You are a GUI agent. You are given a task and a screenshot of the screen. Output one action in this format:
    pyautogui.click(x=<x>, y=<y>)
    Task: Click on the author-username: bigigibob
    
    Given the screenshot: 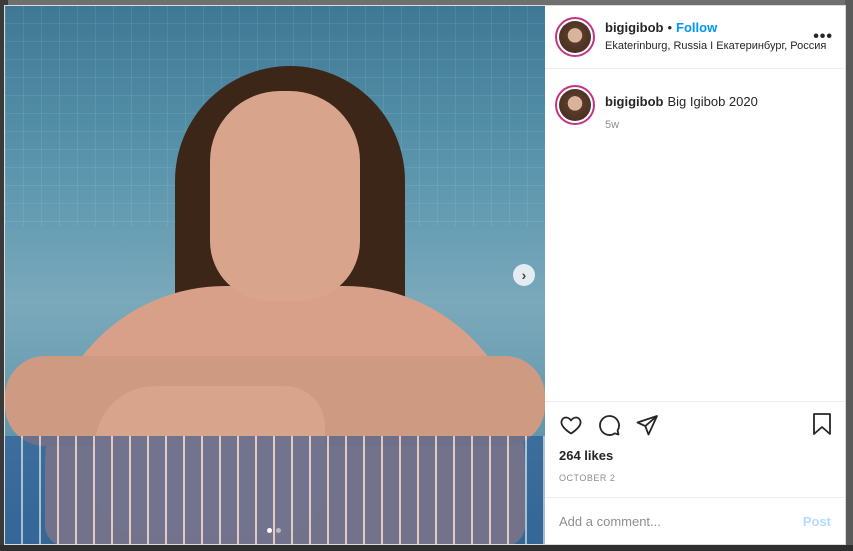 What is the action you would take?
    pyautogui.click(x=634, y=27)
    